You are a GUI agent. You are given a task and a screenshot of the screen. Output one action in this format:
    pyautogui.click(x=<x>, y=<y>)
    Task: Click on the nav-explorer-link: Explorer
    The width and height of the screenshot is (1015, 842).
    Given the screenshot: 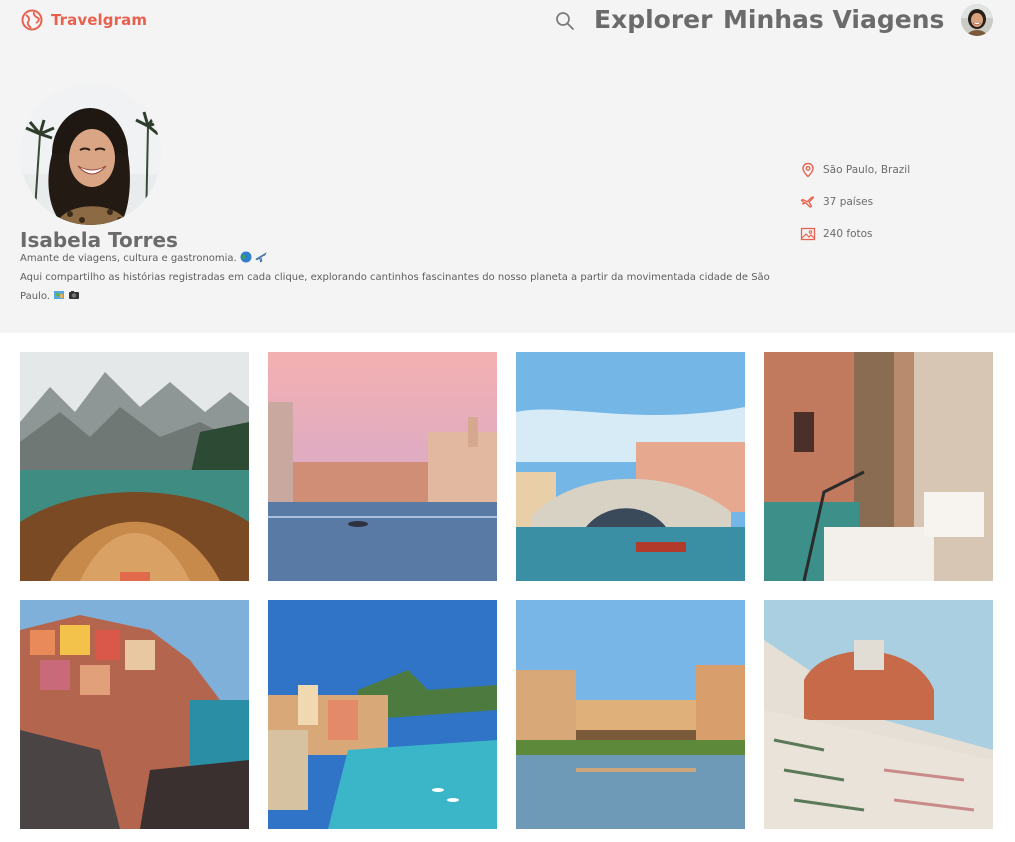 What is the action you would take?
    pyautogui.click(x=653, y=20)
    